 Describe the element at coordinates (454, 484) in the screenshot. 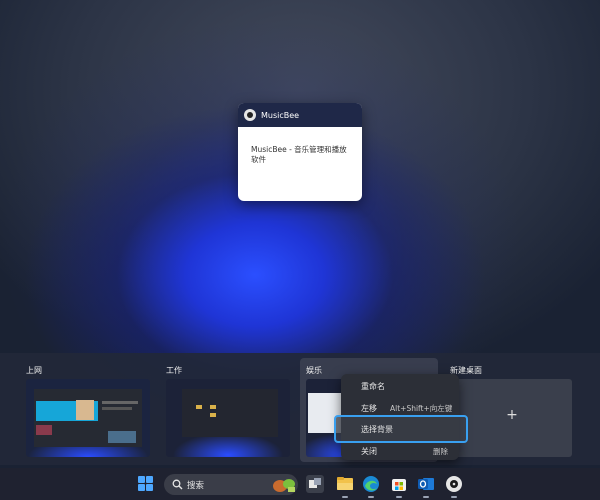

I see `musicbee-icon` at that location.